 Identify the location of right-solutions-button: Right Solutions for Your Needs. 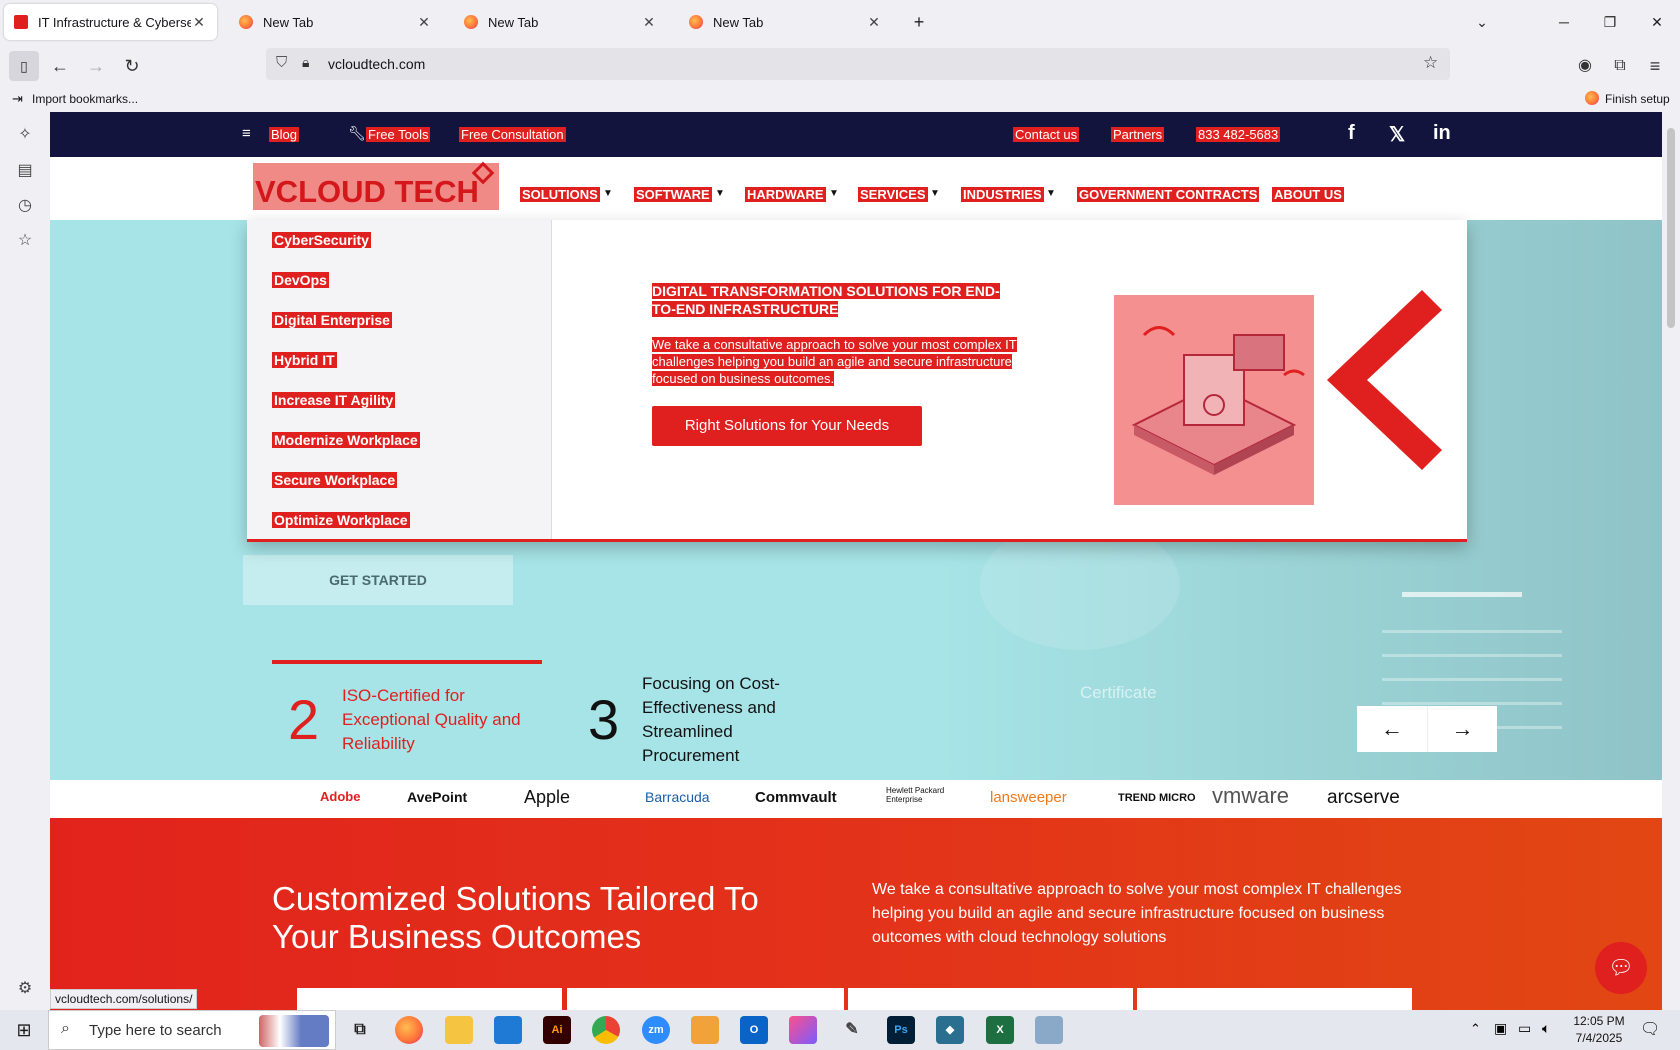
(787, 426).